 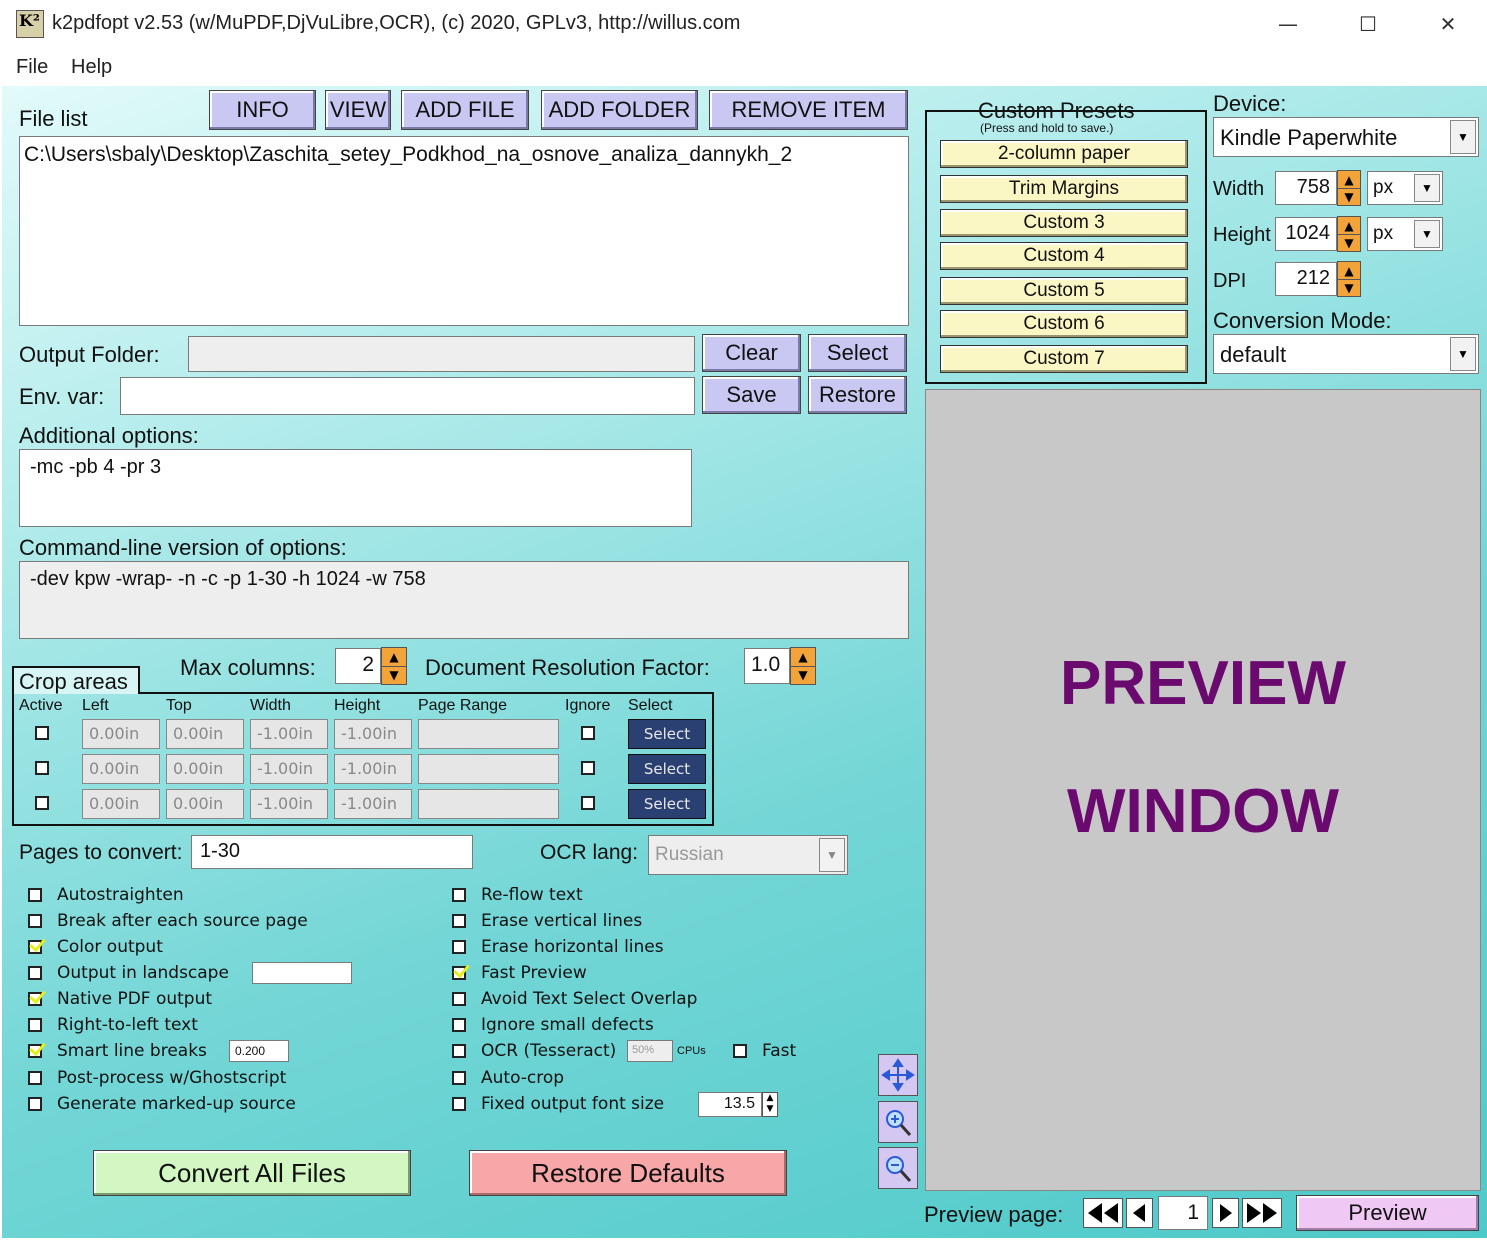 I want to click on width-input: 758, so click(x=1306, y=188).